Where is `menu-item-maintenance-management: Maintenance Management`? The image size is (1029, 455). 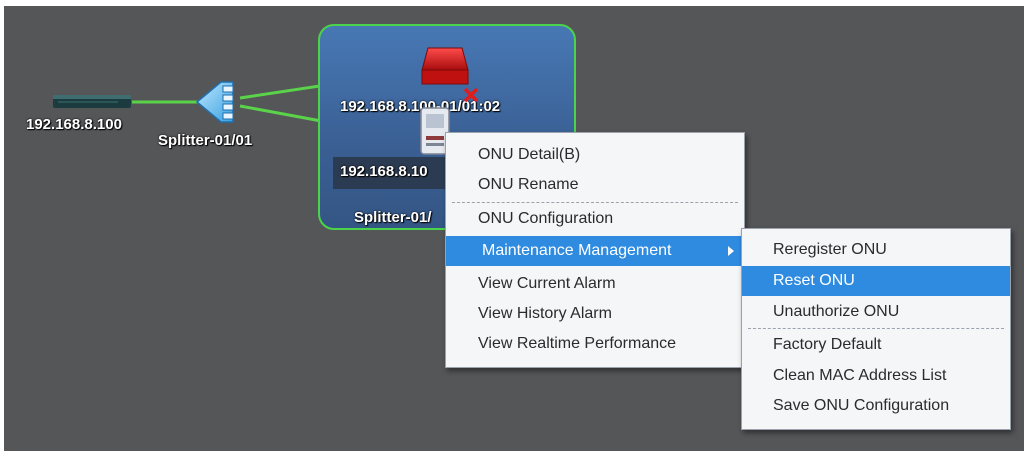
menu-item-maintenance-management: Maintenance Management is located at coordinates (595, 251).